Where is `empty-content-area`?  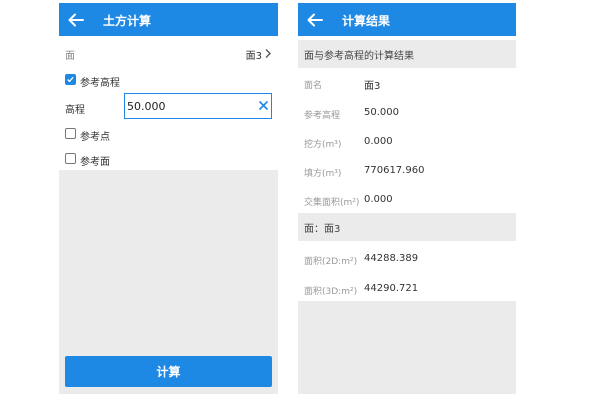
empty-content-area is located at coordinates (407, 347).